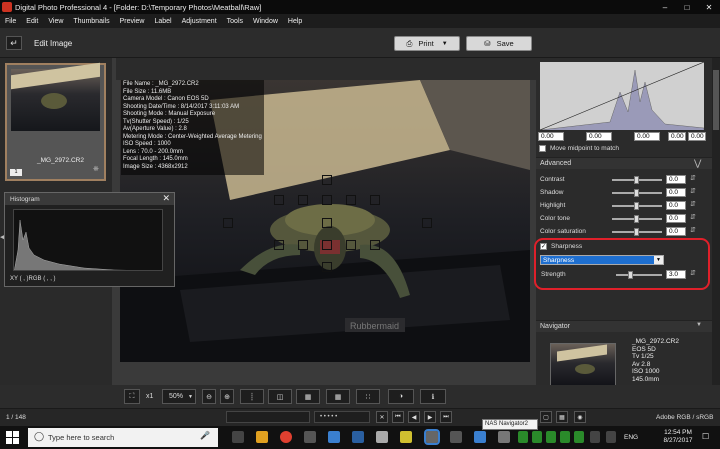  Describe the element at coordinates (676, 231) in the screenshot. I see `color-saturation-value: 0.0` at that location.